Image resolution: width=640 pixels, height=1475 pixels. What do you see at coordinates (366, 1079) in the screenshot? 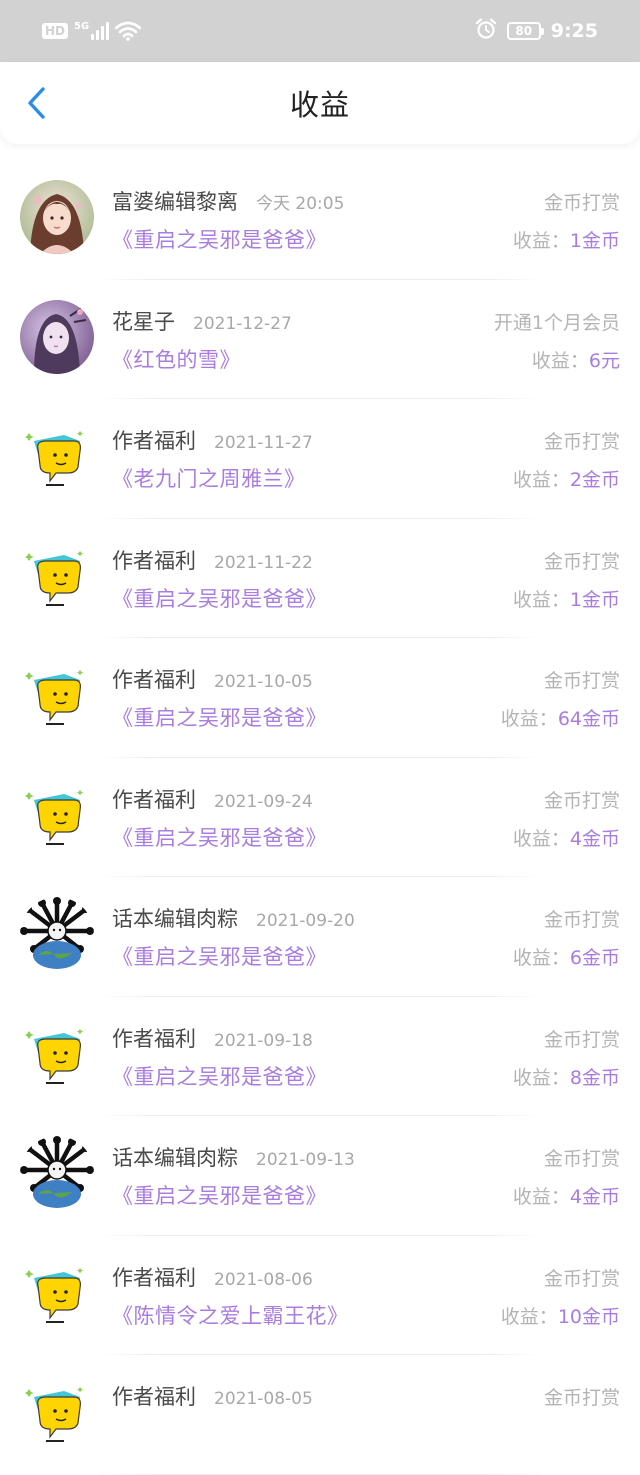
I see `row-line-bottom: 《重启之吴邪是爸爸》 收益：8金币` at bounding box center [366, 1079].